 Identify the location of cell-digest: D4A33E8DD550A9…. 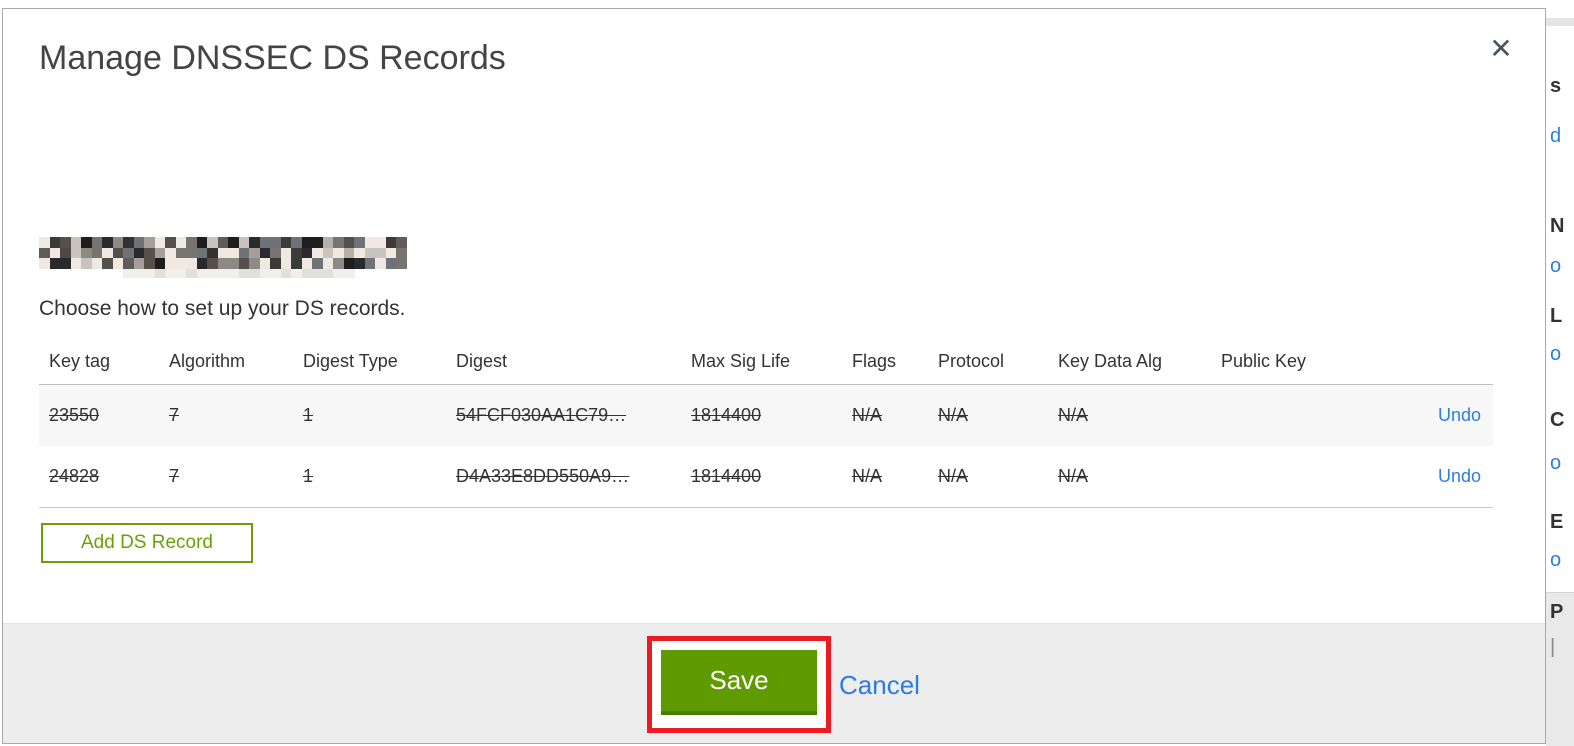
(543, 476).